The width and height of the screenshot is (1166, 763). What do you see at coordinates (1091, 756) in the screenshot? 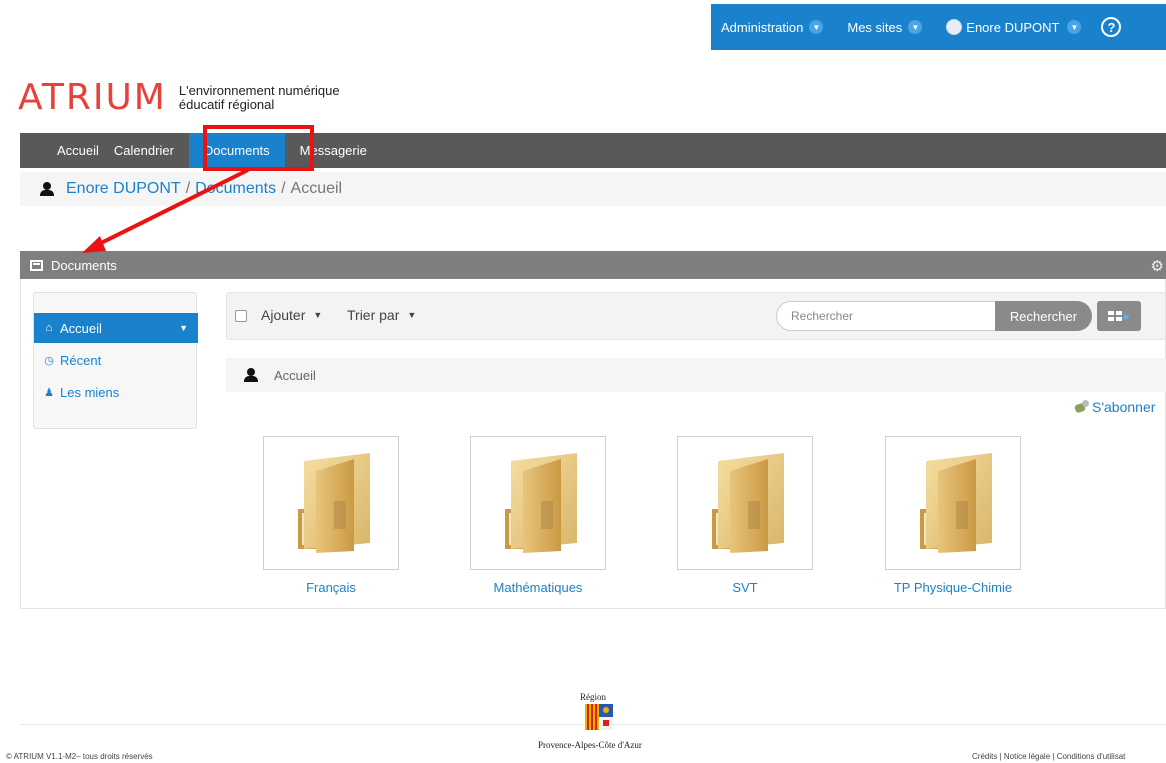
I see `footer-link-terms: Conditions d'utilisat` at bounding box center [1091, 756].